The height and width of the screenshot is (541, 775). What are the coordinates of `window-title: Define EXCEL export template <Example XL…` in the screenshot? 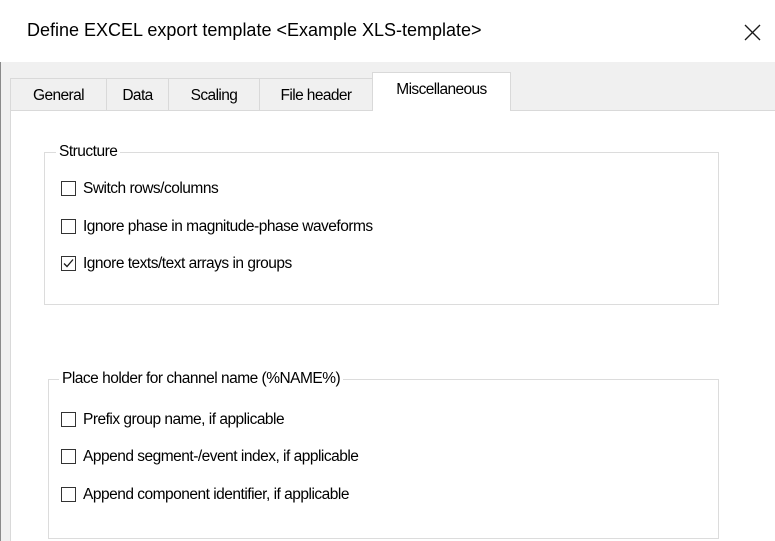 It's located at (254, 30).